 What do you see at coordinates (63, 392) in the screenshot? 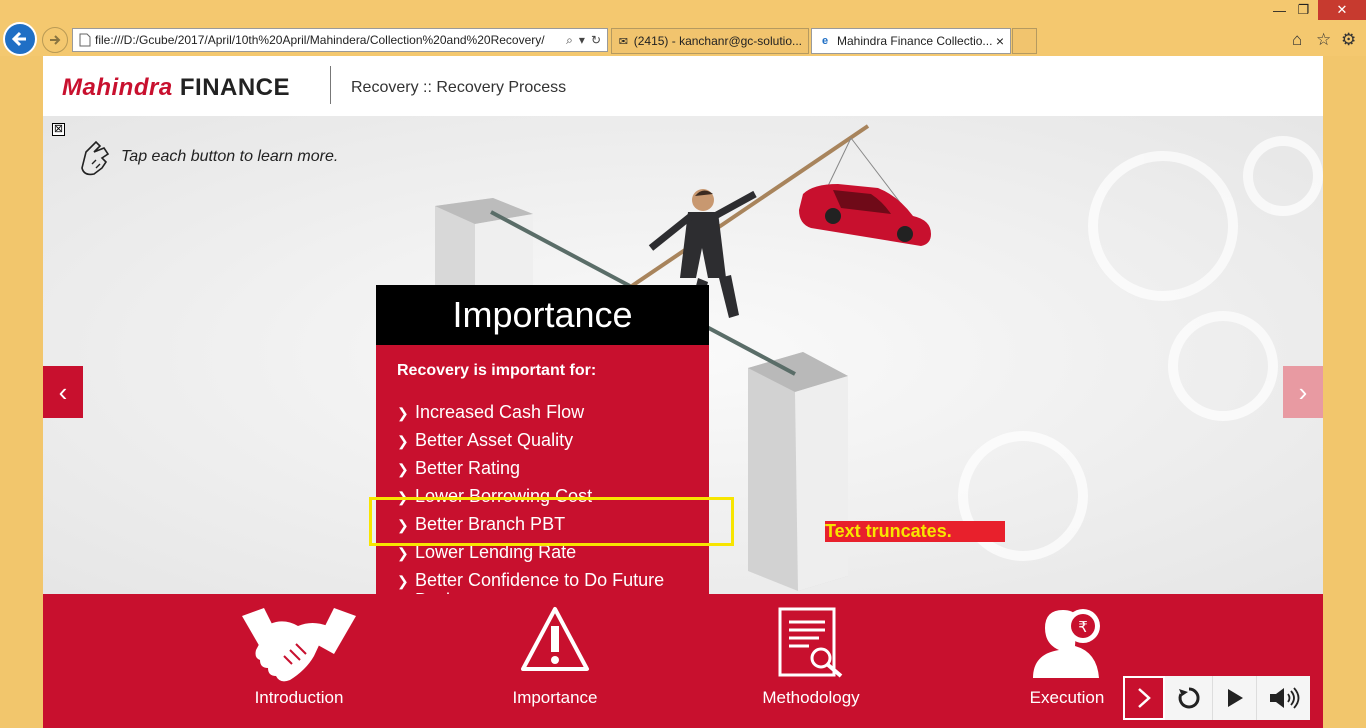
I see `prev-slide-button: ‹` at bounding box center [63, 392].